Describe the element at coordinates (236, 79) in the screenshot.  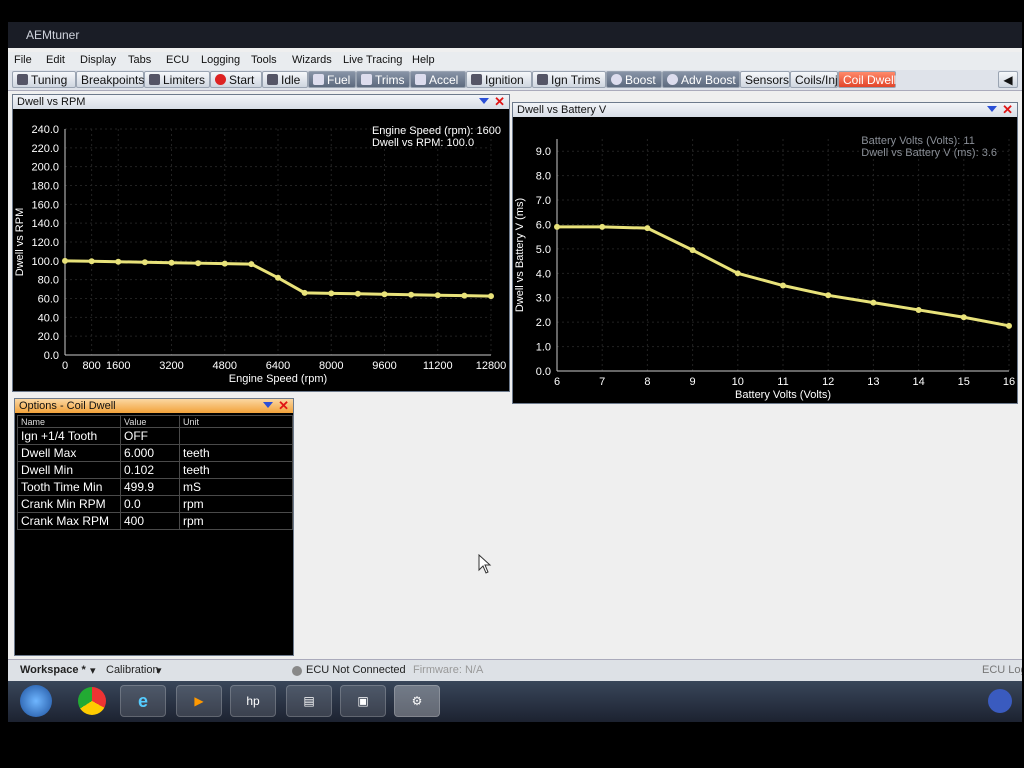
I see `tab-start: Start` at that location.